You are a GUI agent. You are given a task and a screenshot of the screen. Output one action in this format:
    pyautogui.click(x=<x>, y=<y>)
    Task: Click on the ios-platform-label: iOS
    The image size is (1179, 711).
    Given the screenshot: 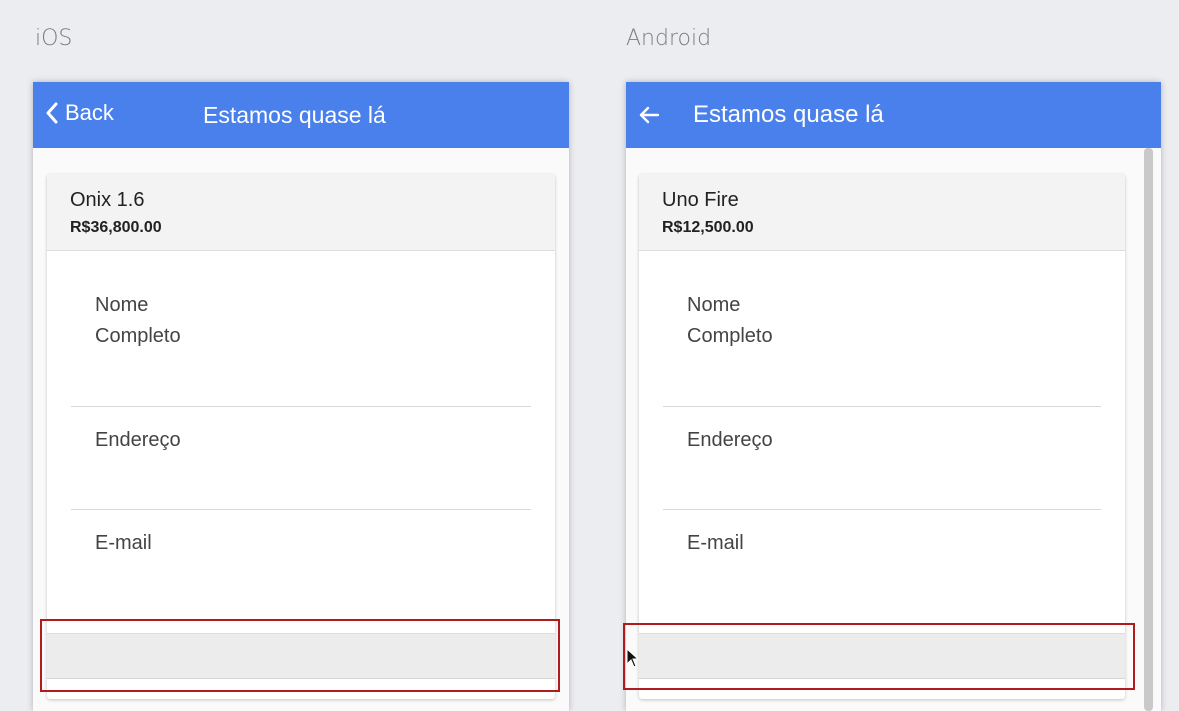 What is the action you would take?
    pyautogui.click(x=54, y=38)
    